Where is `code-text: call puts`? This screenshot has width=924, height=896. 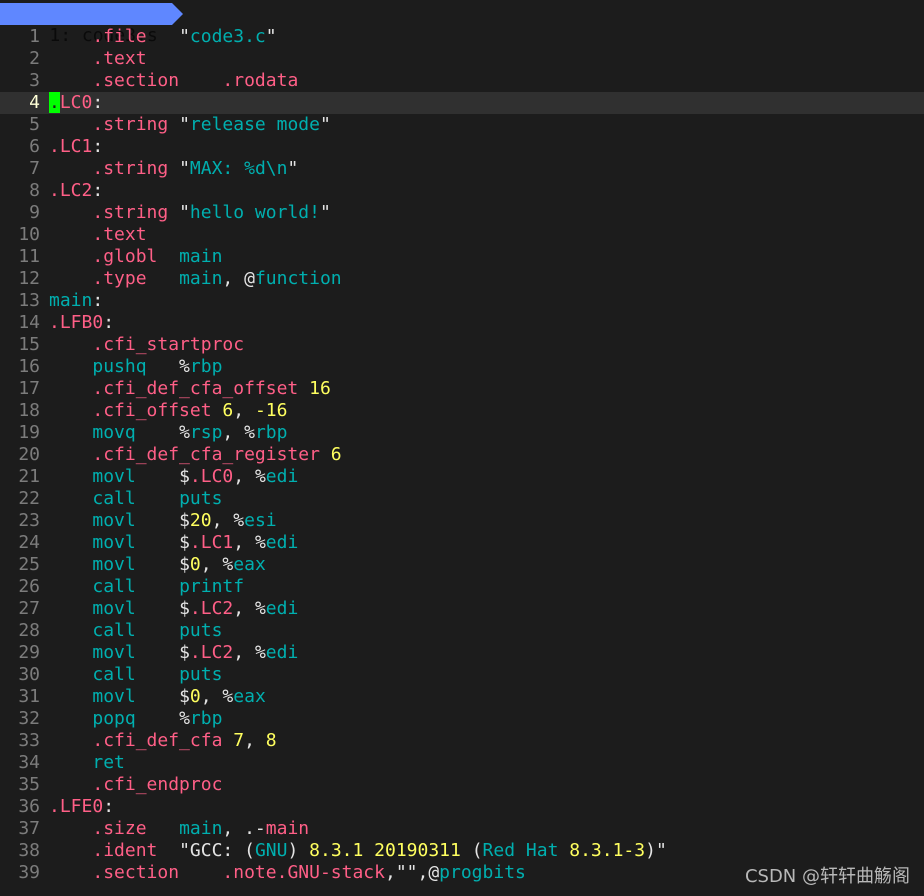 code-text: call puts is located at coordinates (135, 631).